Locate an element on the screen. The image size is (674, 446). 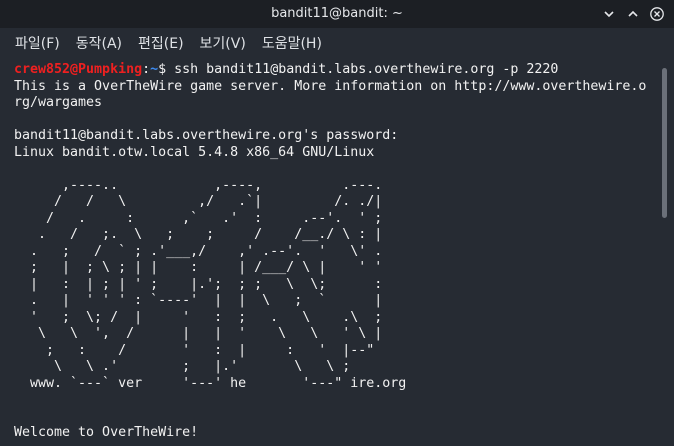
terminal-line: ' ; \; / | ' : ; . \ .\ ; is located at coordinates (198, 317).